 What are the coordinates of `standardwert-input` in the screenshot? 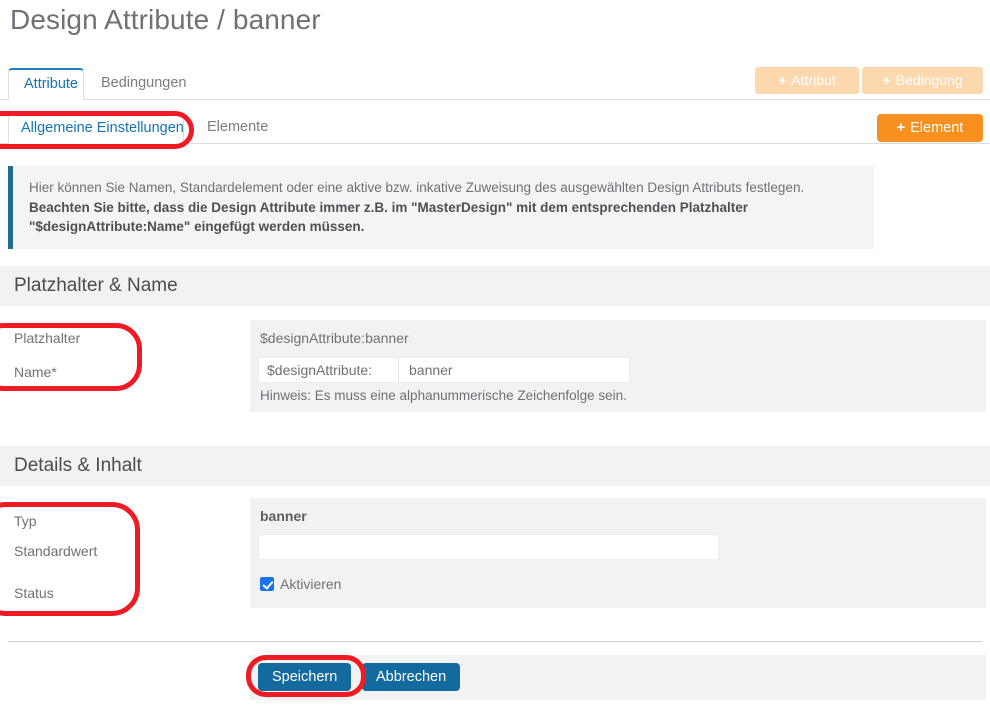 It's located at (488, 547).